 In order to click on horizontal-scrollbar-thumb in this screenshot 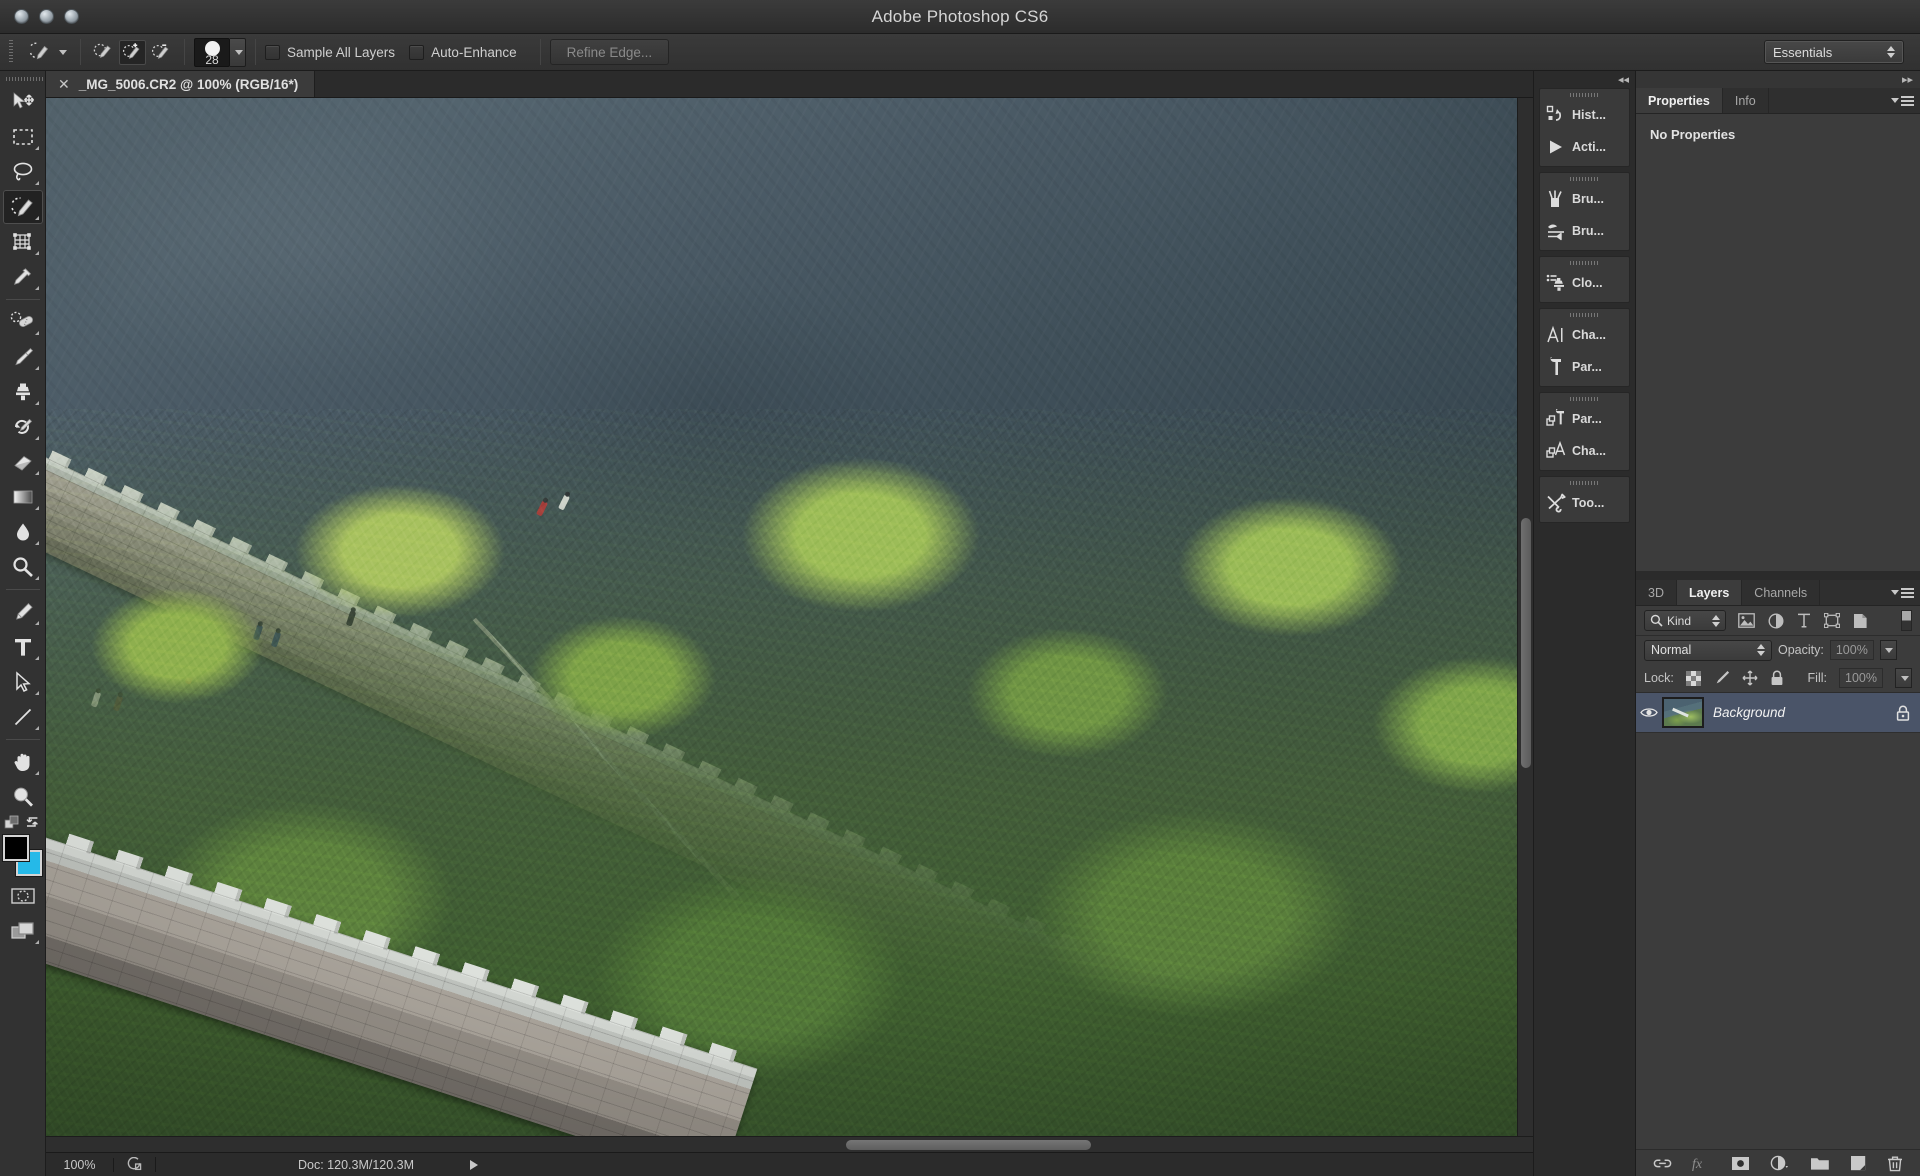, I will do `click(968, 1145)`.